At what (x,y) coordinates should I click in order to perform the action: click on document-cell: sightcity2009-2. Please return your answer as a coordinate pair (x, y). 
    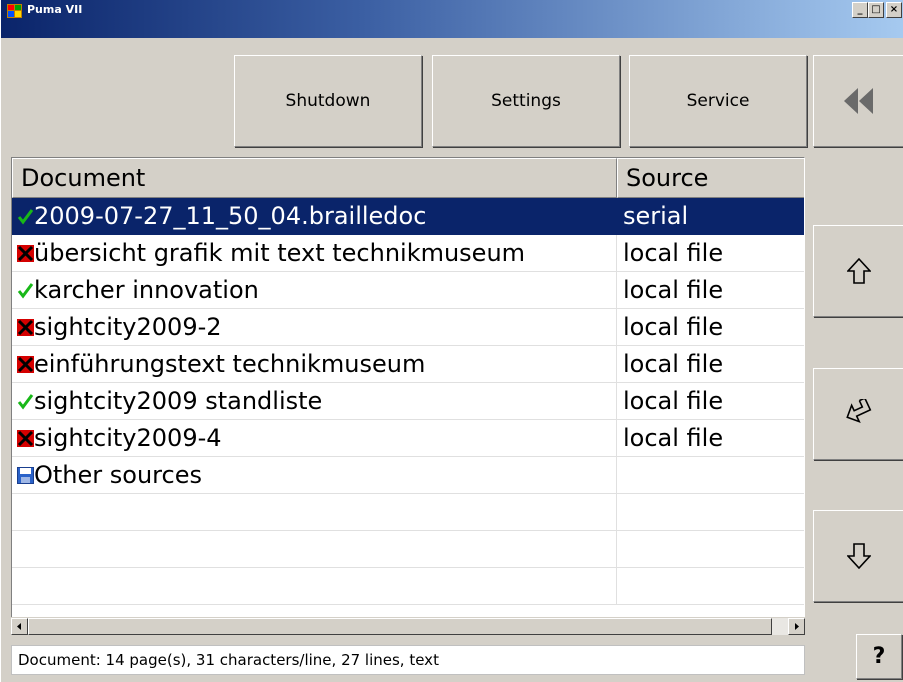
    Looking at the image, I should click on (314, 327).